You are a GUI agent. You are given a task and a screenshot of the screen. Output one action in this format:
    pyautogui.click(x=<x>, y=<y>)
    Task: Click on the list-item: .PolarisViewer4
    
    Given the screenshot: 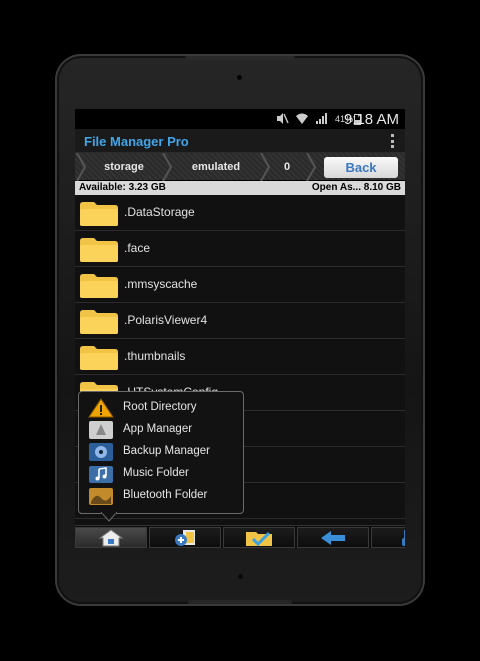 What is the action you would take?
    pyautogui.click(x=240, y=321)
    